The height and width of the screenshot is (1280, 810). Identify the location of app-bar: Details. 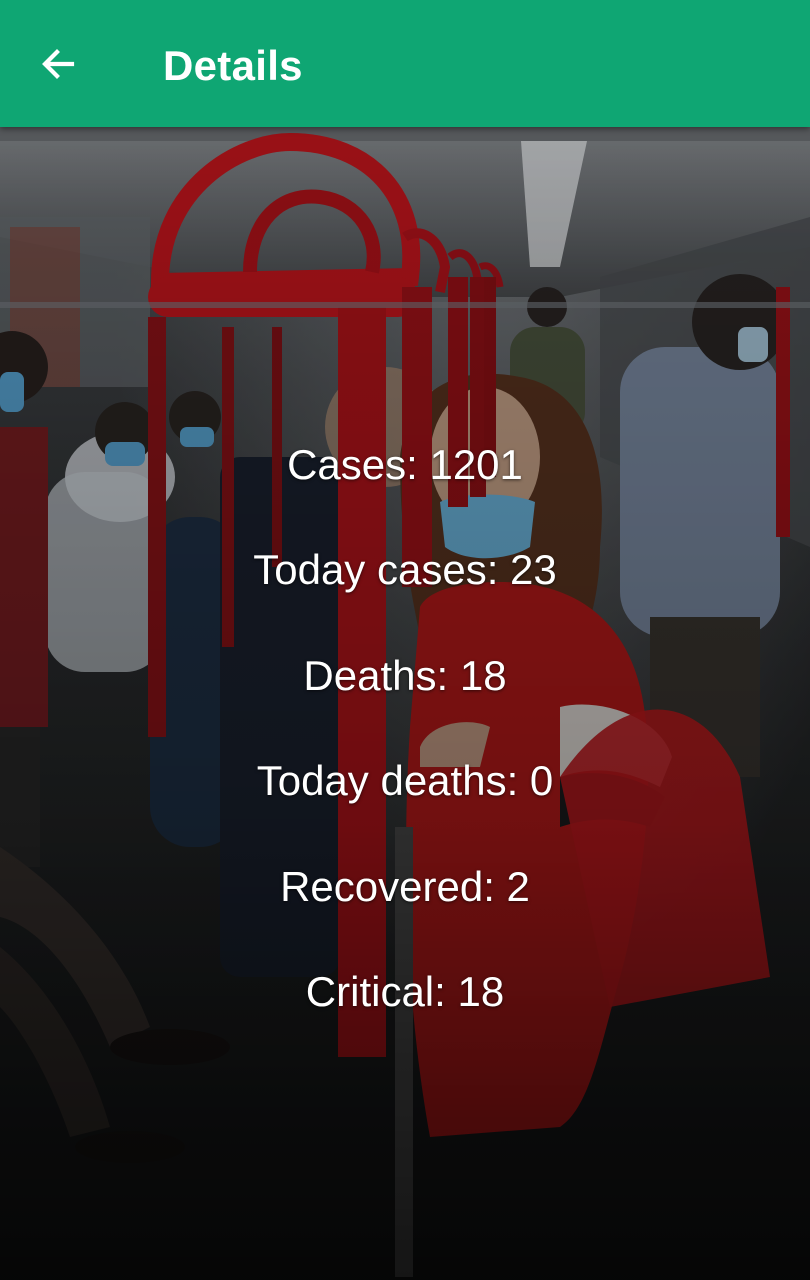
(405, 63).